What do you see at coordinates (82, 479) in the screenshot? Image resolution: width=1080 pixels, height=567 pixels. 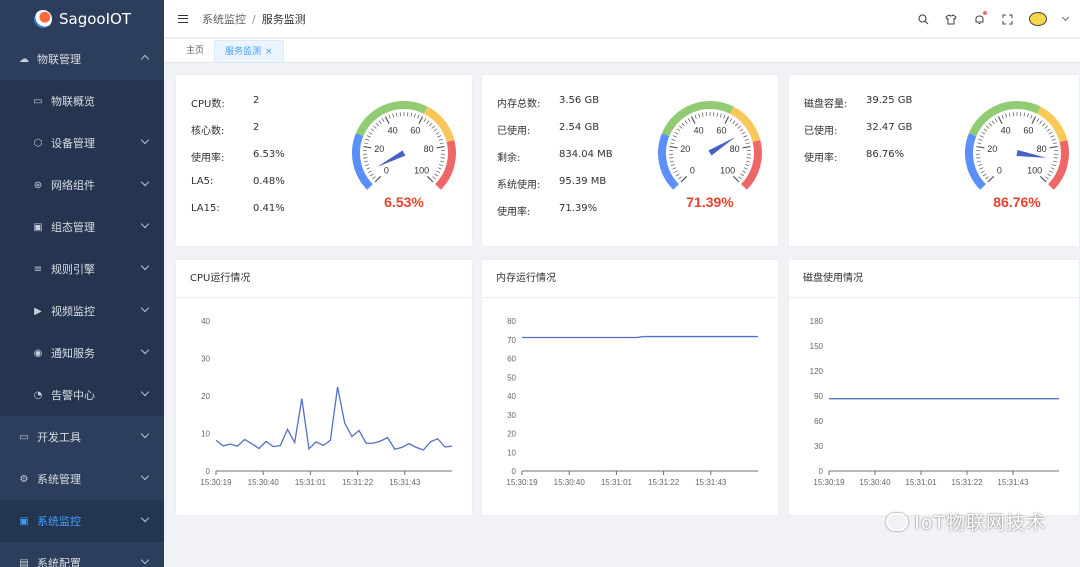 I see `sidebar-item-10: ⚙ 系统管理` at bounding box center [82, 479].